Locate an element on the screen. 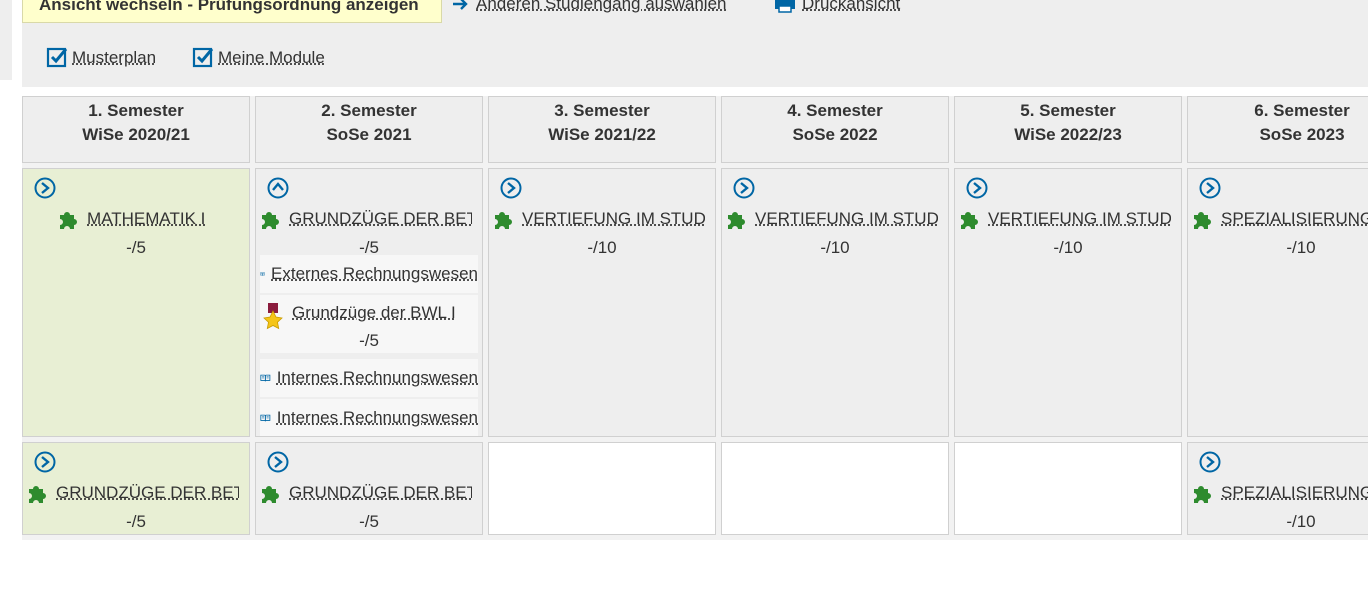  print-view-link: Druckansicht is located at coordinates (837, 7).